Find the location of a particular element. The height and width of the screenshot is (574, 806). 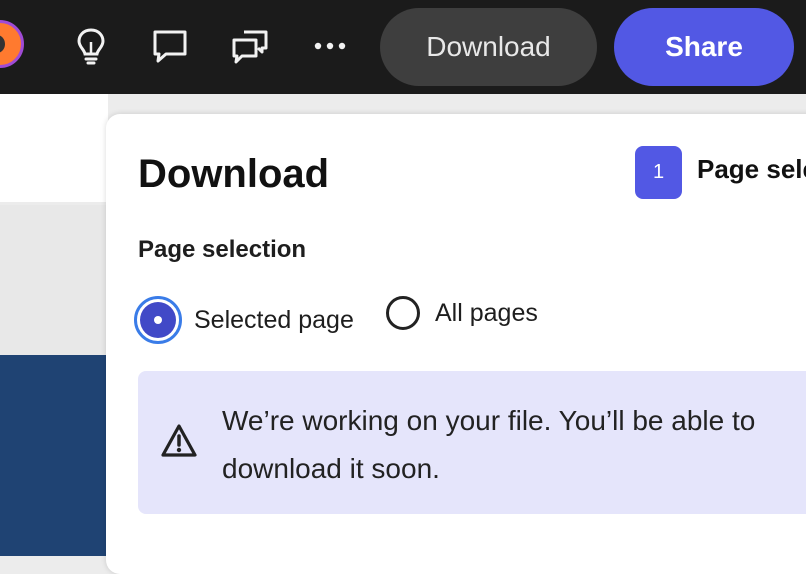

radio-all-pages: All pages is located at coordinates (460, 313).